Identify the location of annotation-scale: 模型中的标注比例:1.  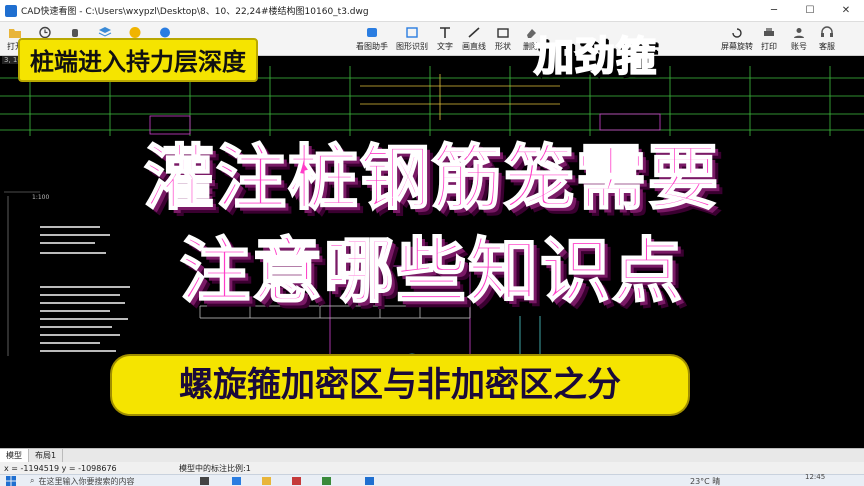
(215, 468).